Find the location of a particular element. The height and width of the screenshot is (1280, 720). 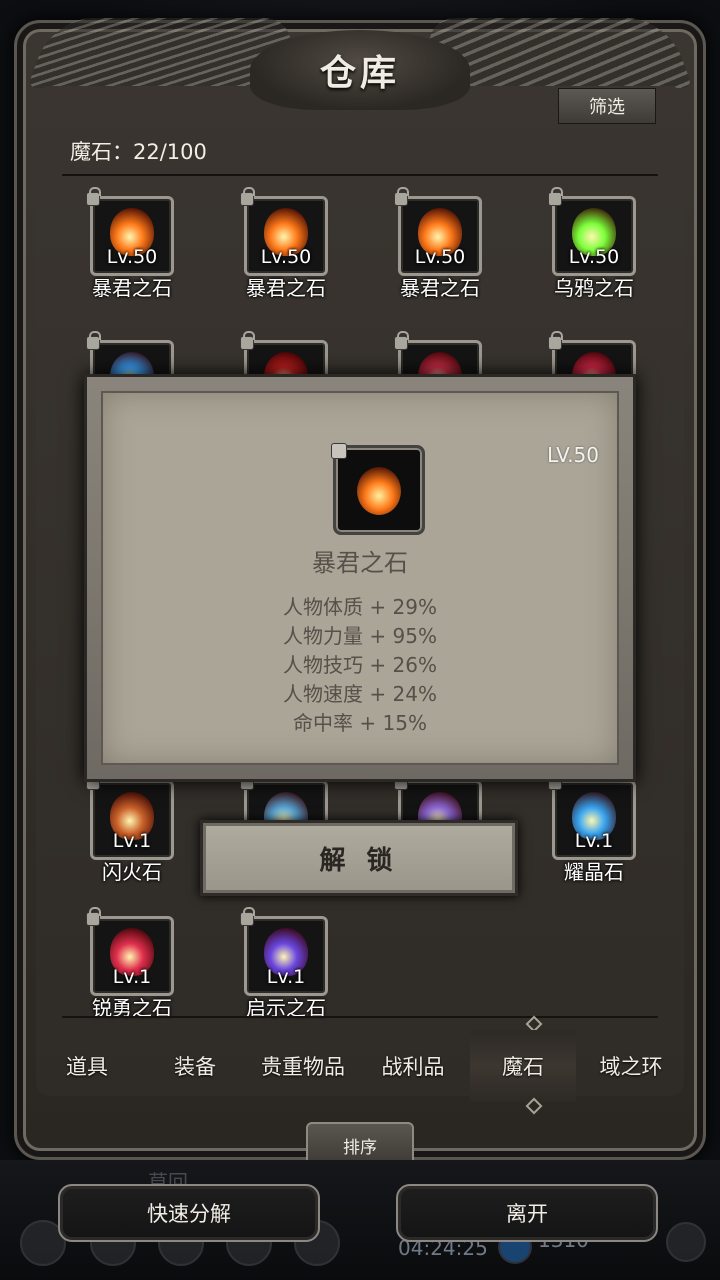

stat-line: 人物速度 + 24% is located at coordinates (360, 694).